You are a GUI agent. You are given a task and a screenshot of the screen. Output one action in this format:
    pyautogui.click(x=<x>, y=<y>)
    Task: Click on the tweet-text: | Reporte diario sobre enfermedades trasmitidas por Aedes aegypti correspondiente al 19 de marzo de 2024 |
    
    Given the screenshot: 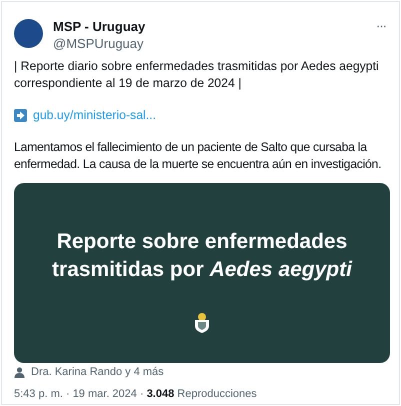 What is the action you would take?
    pyautogui.click(x=197, y=75)
    